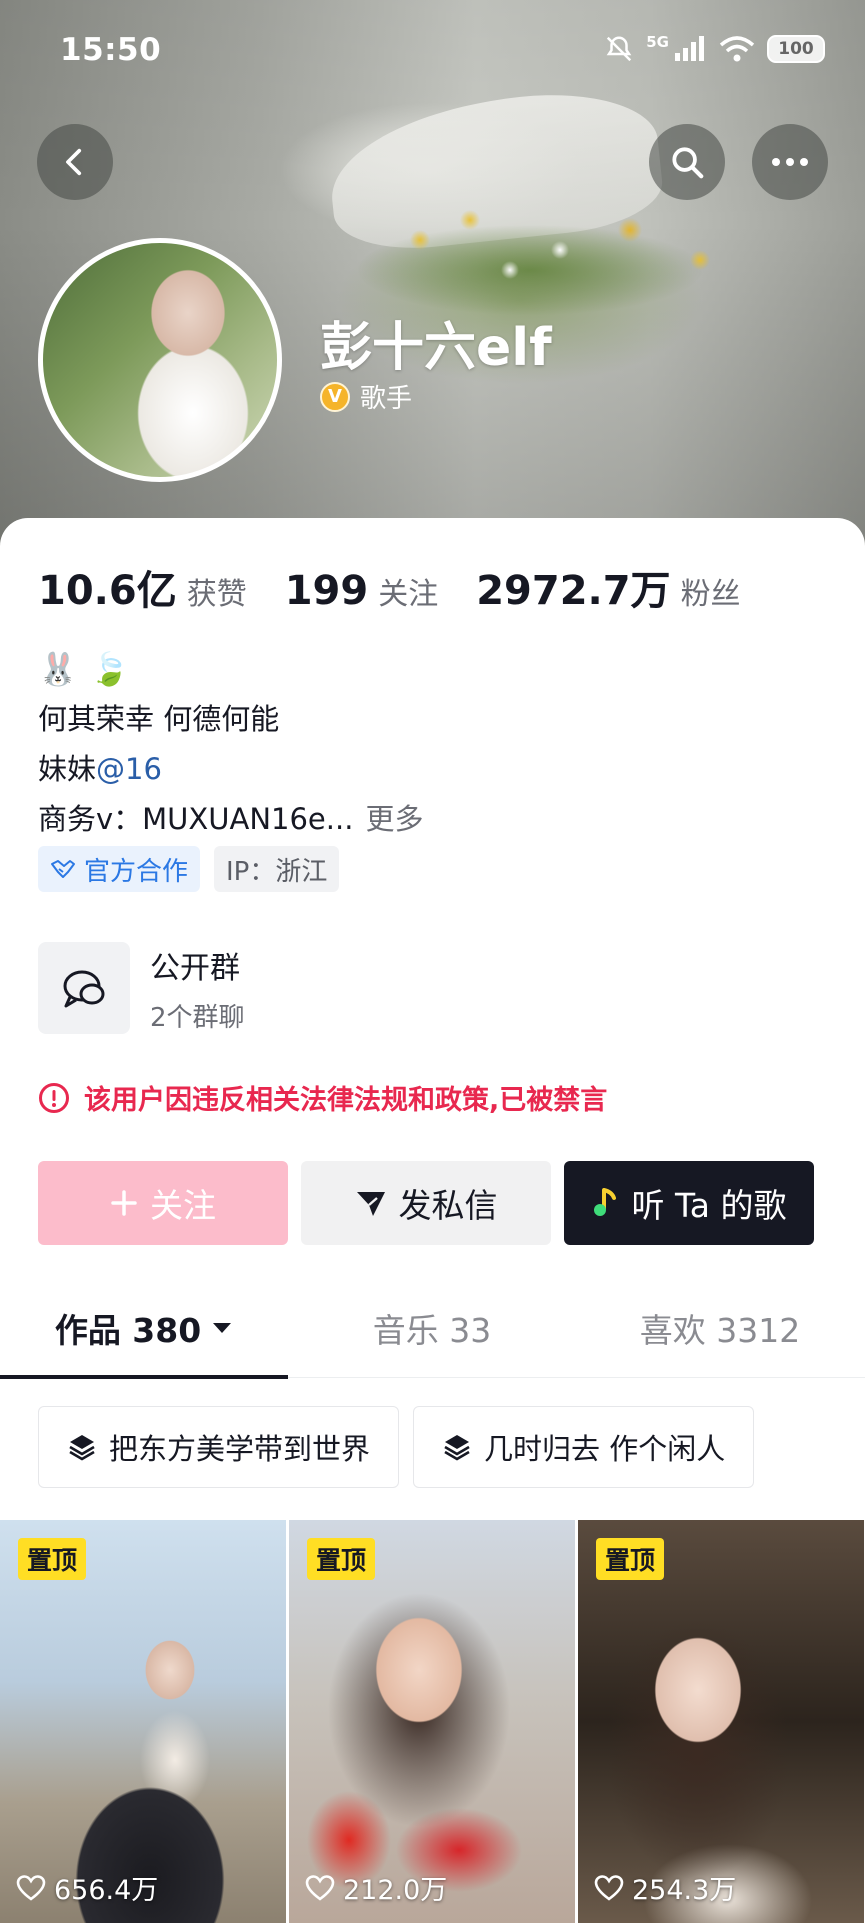 This screenshot has height=1923, width=865. I want to click on listen-songs-button: 听 Ta 的歌, so click(689, 1203).